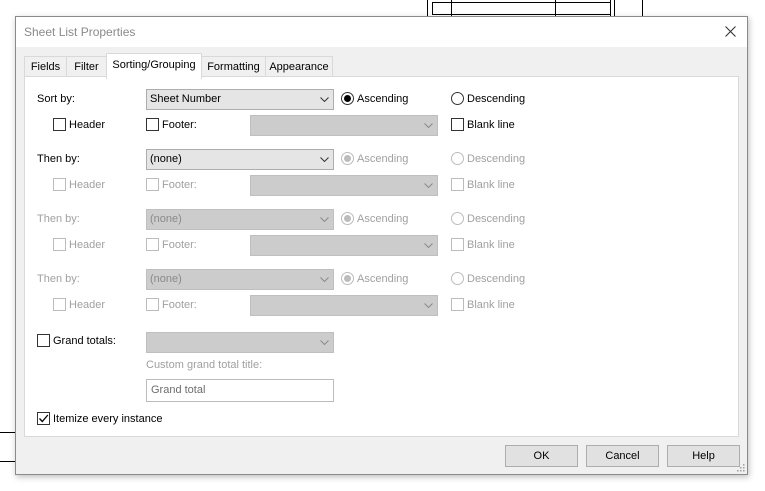 This screenshot has height=491, width=765. I want to click on resize-grip-icon, so click(740, 467).